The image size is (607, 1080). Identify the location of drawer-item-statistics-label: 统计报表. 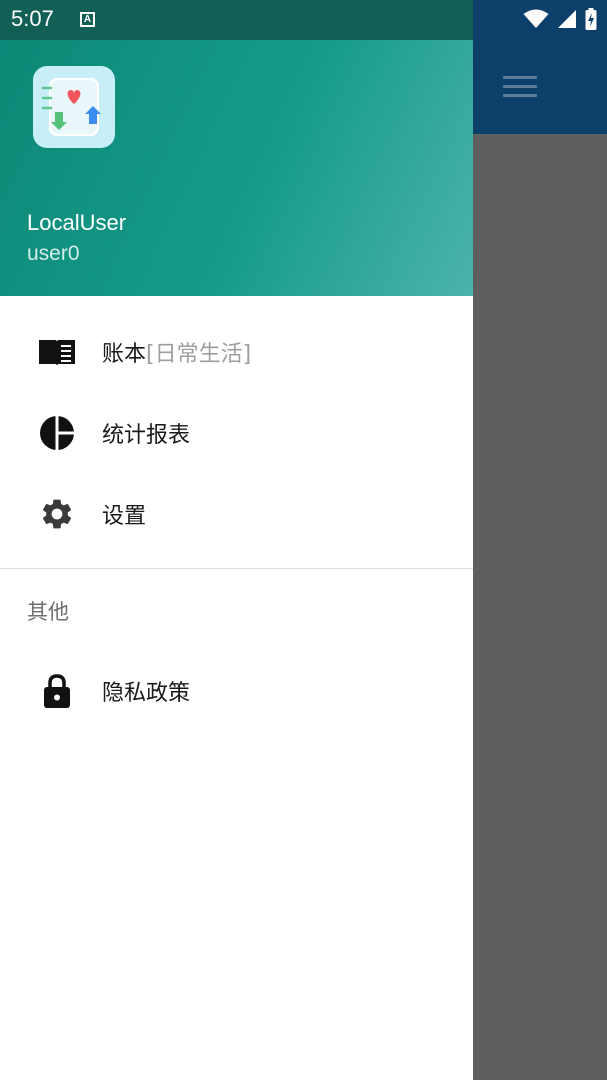
(146, 435).